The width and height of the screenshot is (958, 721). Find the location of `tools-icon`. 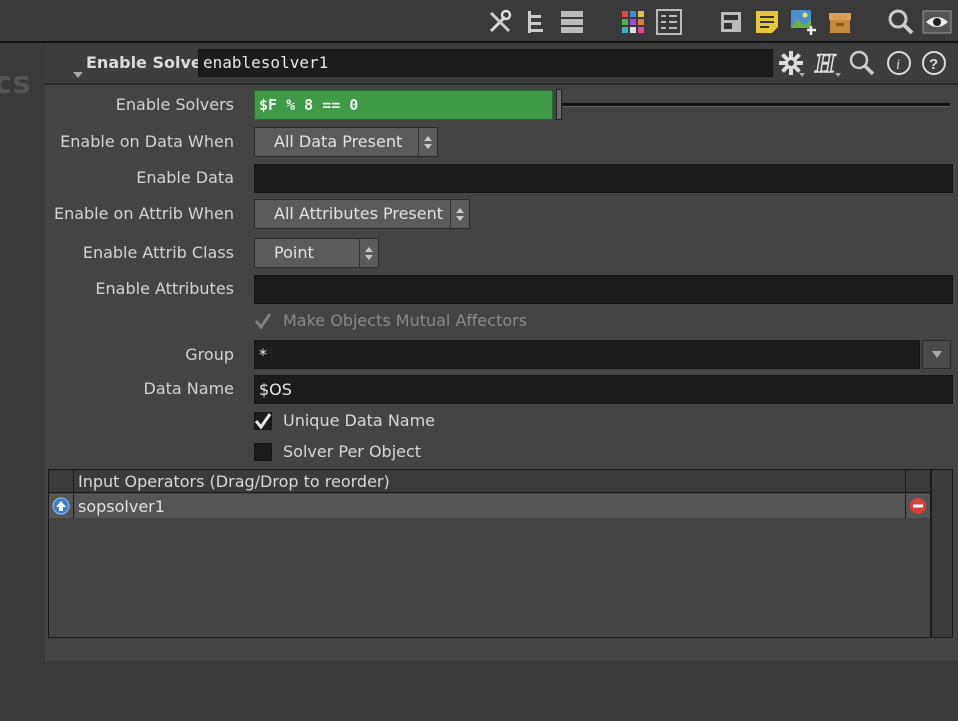

tools-icon is located at coordinates (500, 22).